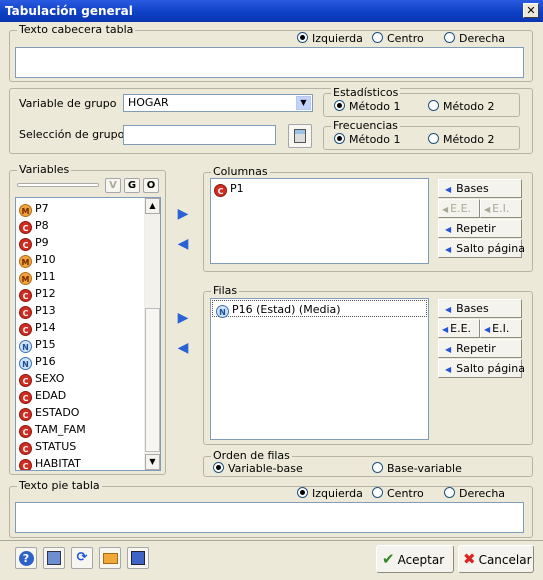  What do you see at coordinates (58, 463) in the screenshot?
I see `list-item-label: HABITAT` at bounding box center [58, 463].